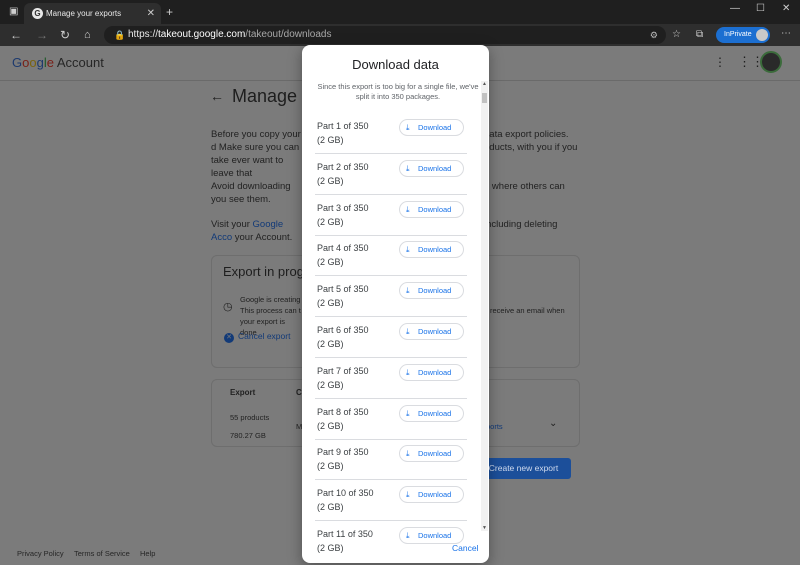 This screenshot has width=800, height=565. Describe the element at coordinates (484, 306) in the screenshot. I see `dialog-scrollbar: ▲ ▼` at that location.